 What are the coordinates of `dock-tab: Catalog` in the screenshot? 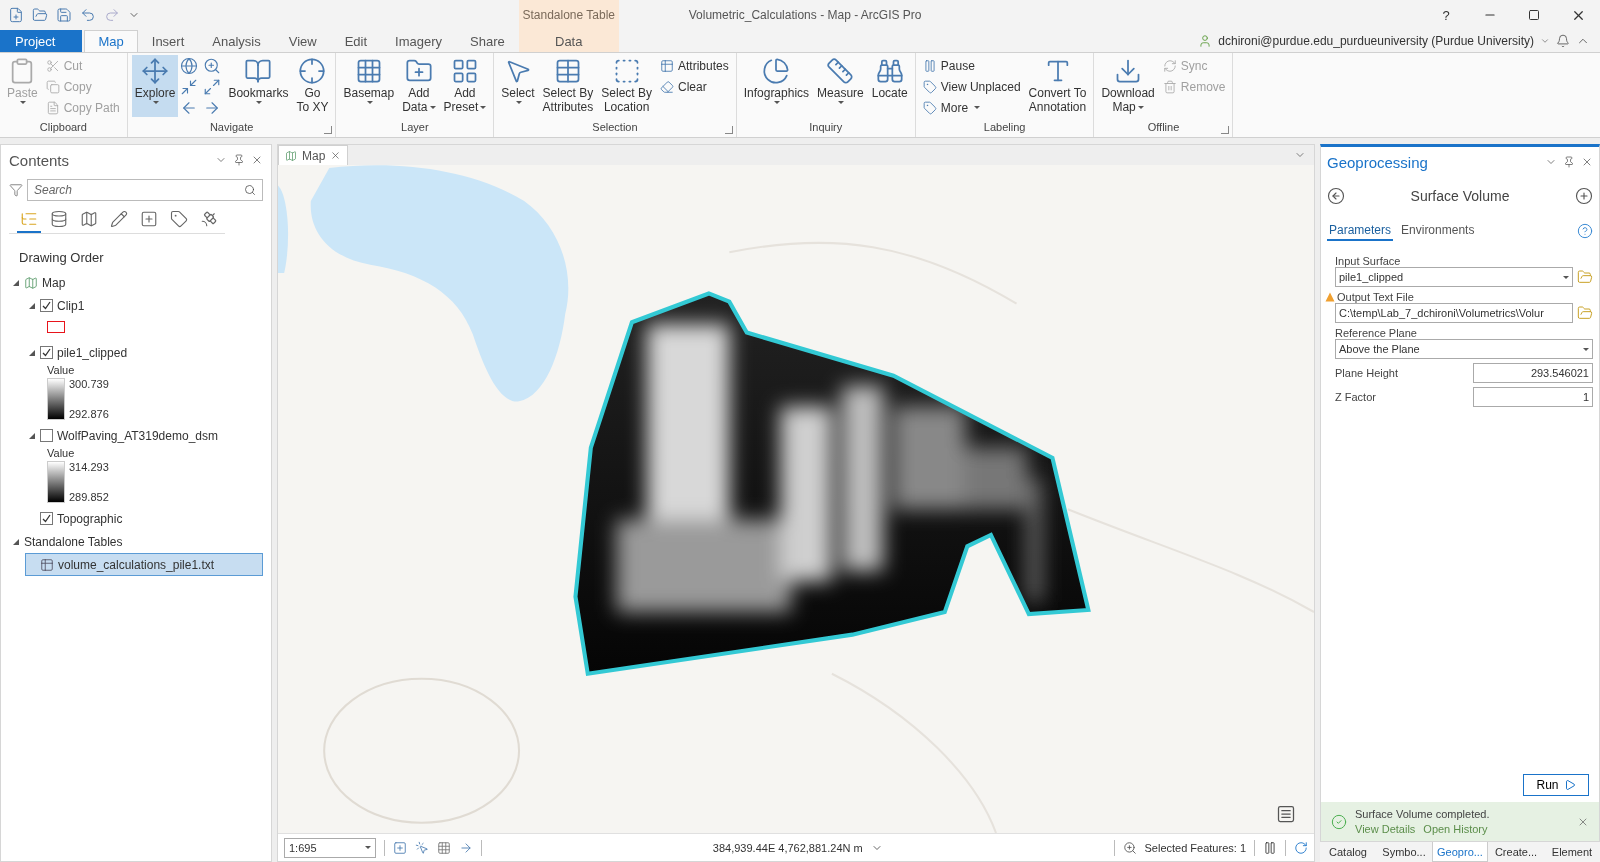 It's located at (1348, 852).